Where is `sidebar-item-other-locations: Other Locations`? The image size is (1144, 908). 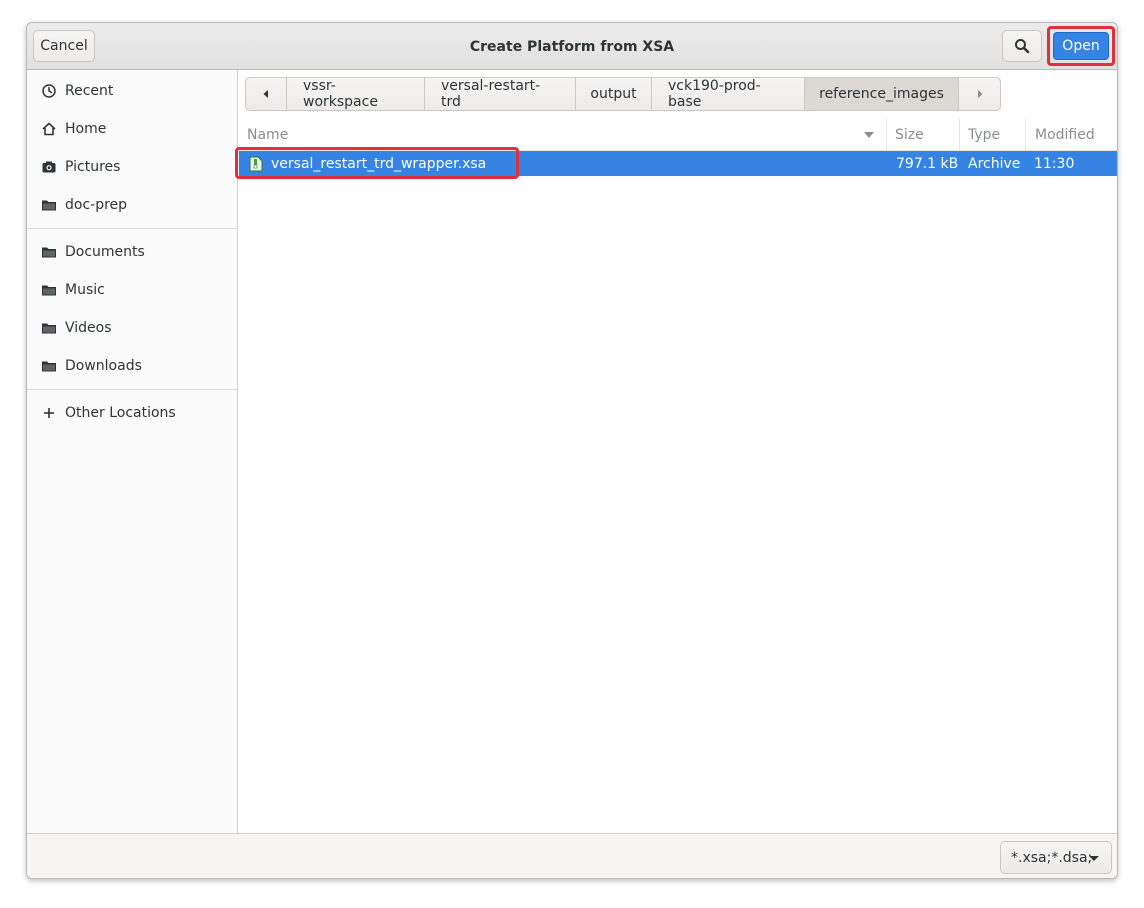
sidebar-item-other-locations: Other Locations is located at coordinates (132, 413).